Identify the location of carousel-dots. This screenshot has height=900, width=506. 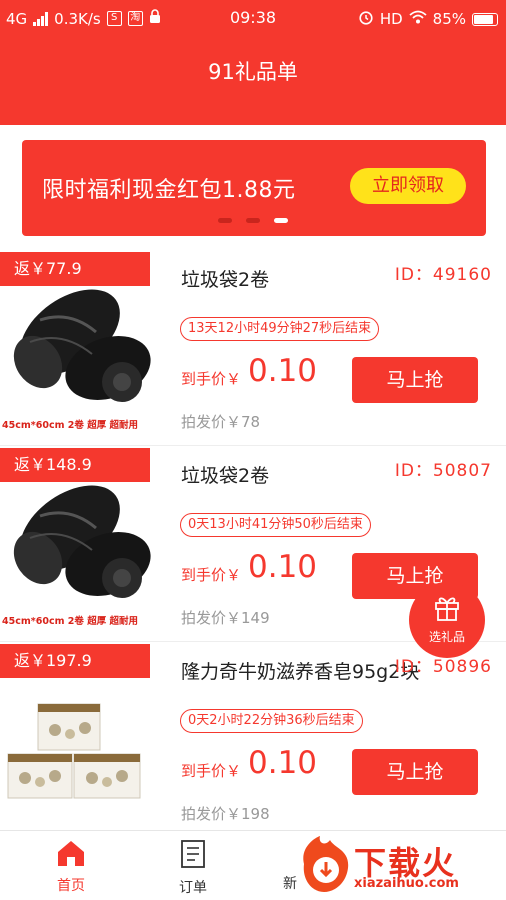
(253, 220).